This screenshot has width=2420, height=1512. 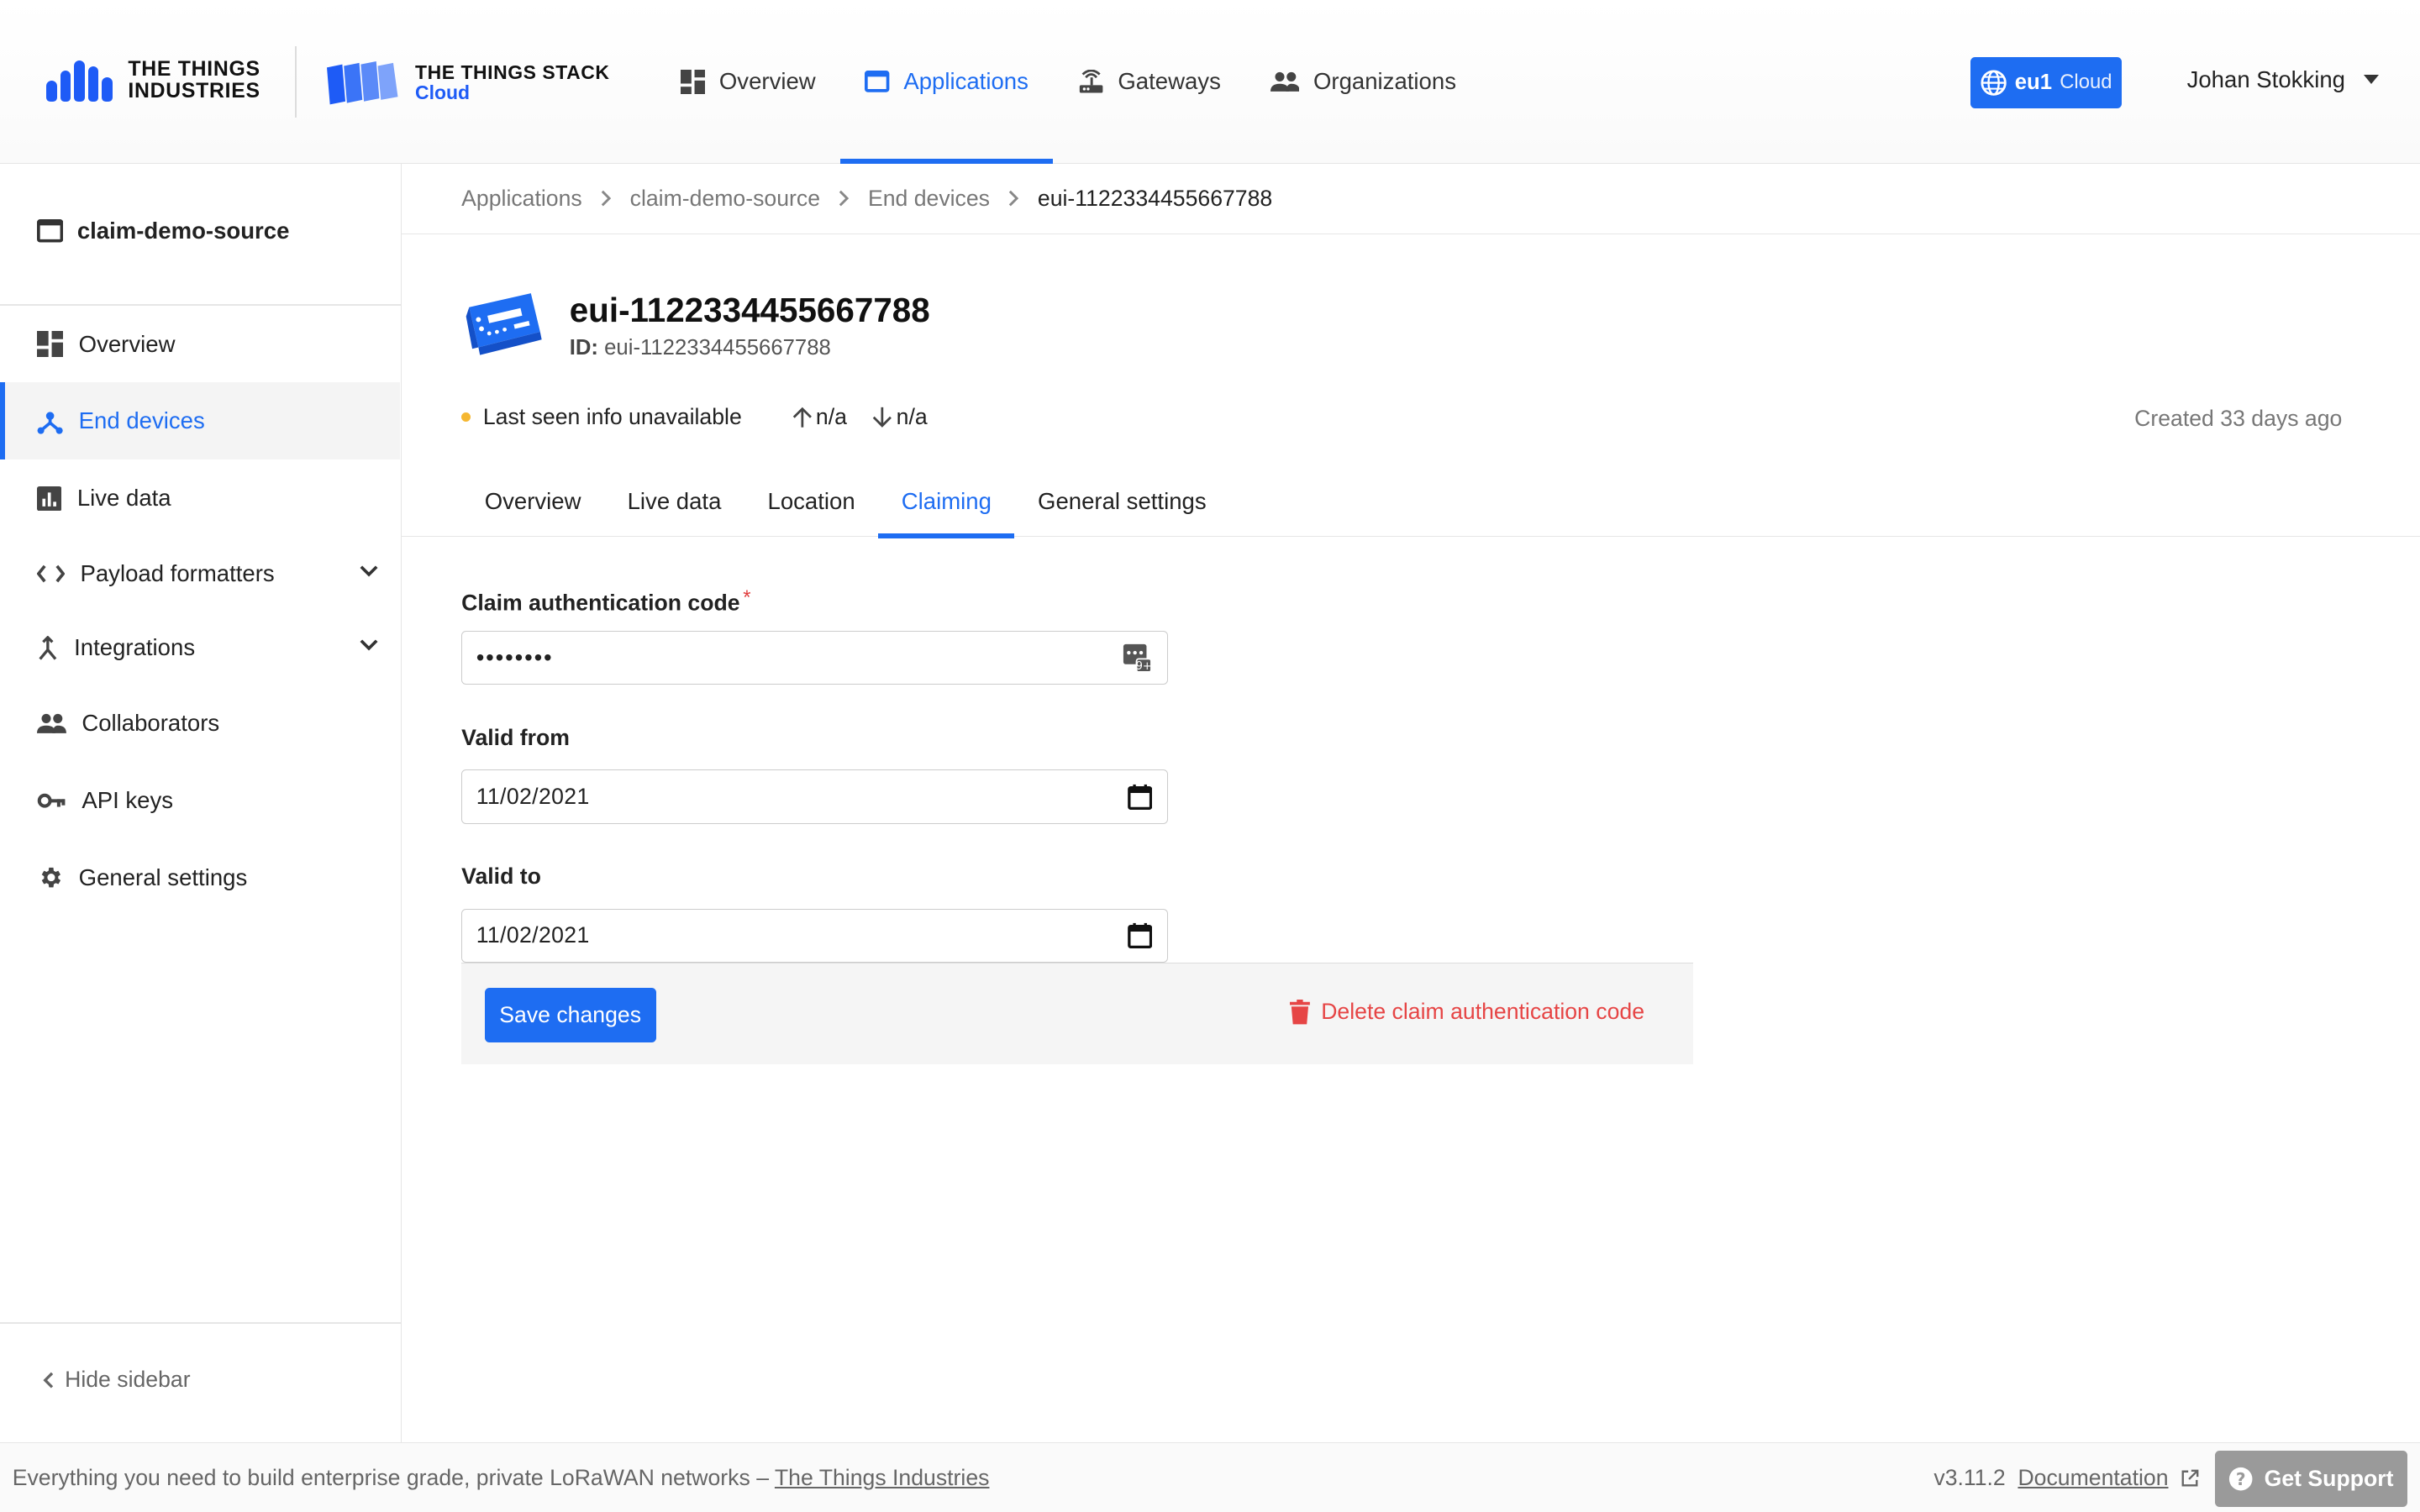 I want to click on password-generate-icon: 9+, so click(x=1138, y=658).